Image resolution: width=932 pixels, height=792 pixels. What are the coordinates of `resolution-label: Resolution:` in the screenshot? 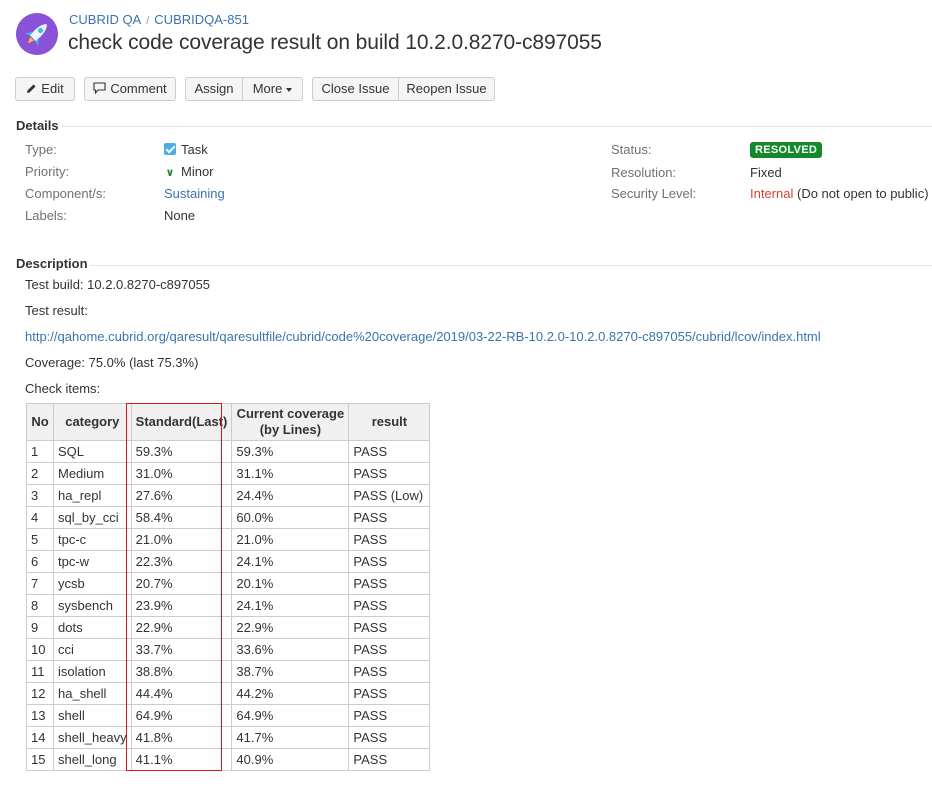 It's located at (644, 172).